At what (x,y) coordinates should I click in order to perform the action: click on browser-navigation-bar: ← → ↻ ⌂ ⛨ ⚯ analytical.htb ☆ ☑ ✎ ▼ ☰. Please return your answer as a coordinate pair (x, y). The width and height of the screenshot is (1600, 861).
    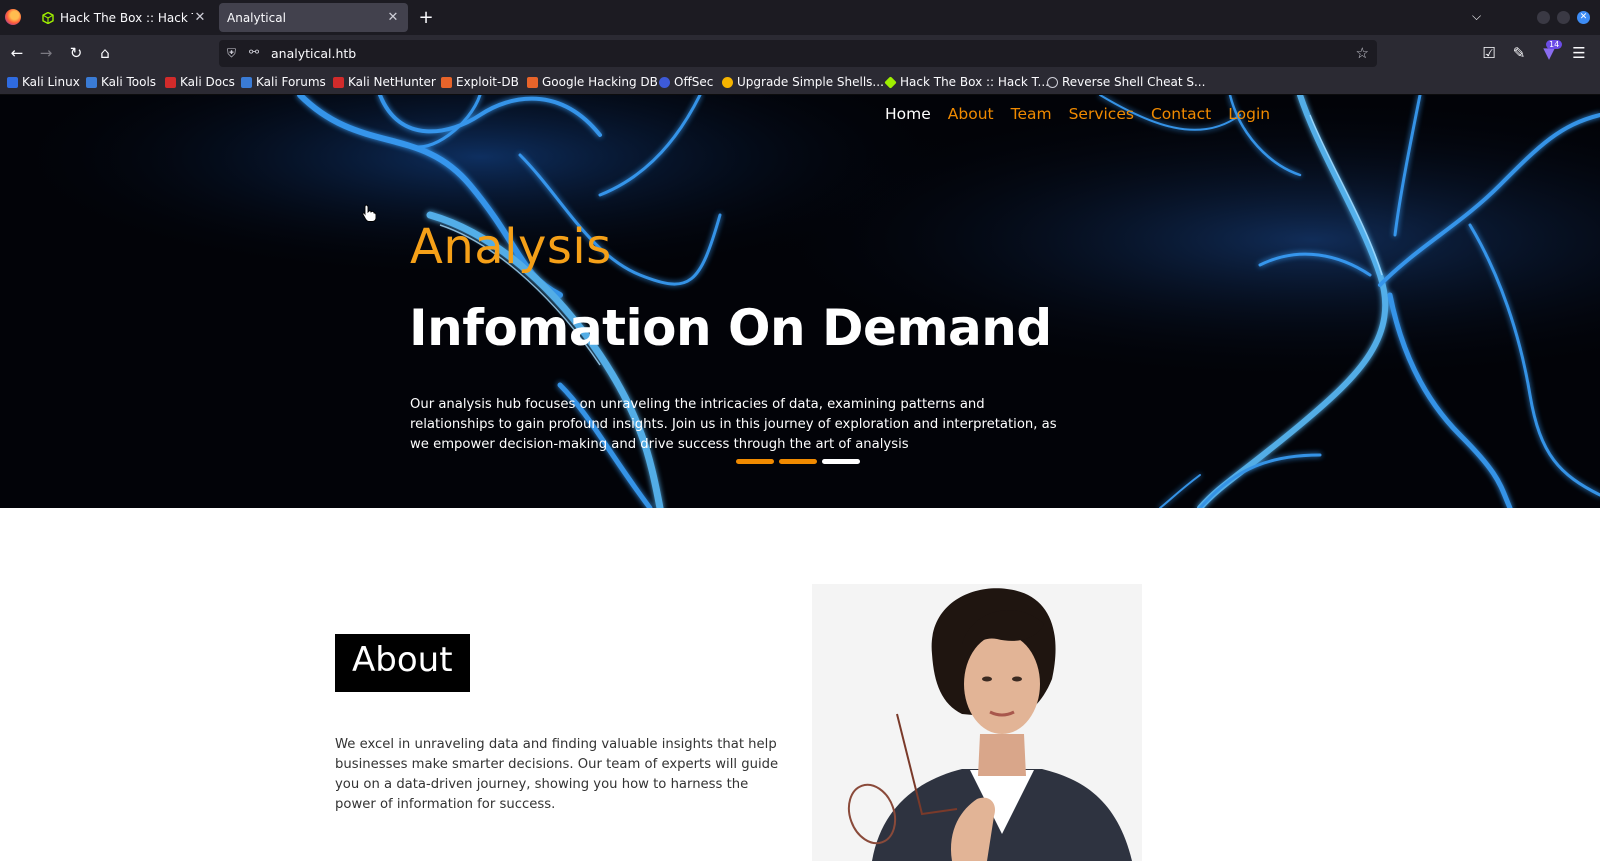
    Looking at the image, I should click on (800, 53).